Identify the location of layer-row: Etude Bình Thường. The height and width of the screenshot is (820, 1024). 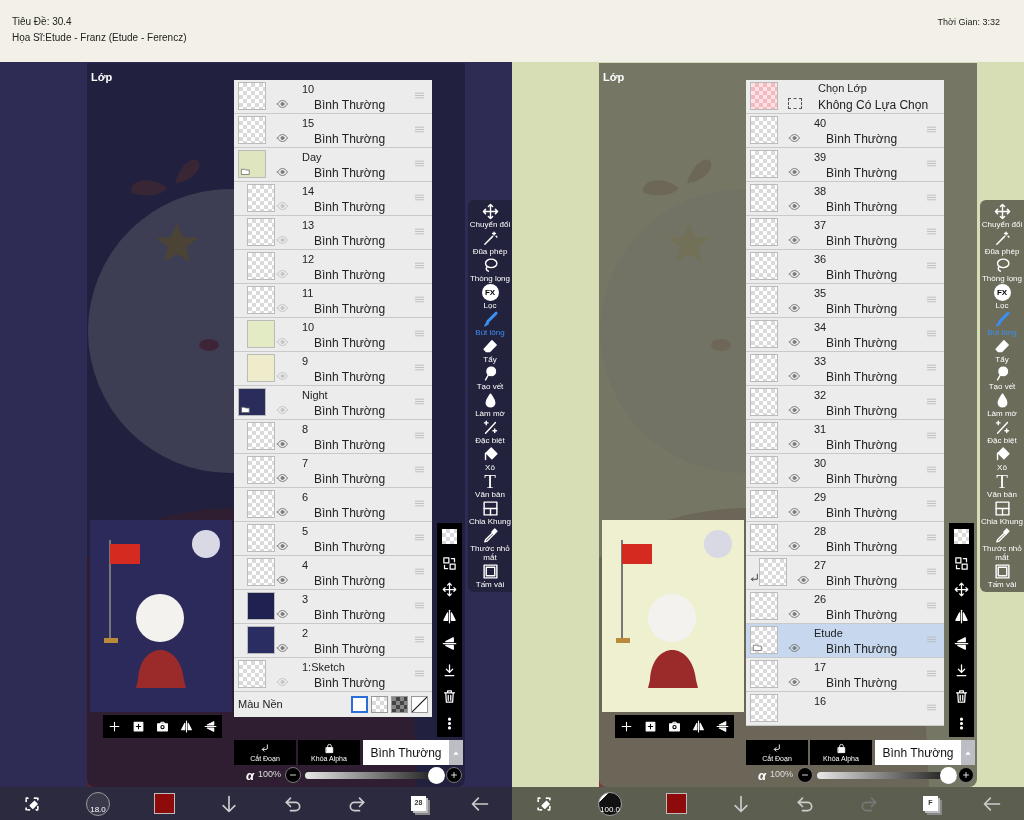
(845, 641).